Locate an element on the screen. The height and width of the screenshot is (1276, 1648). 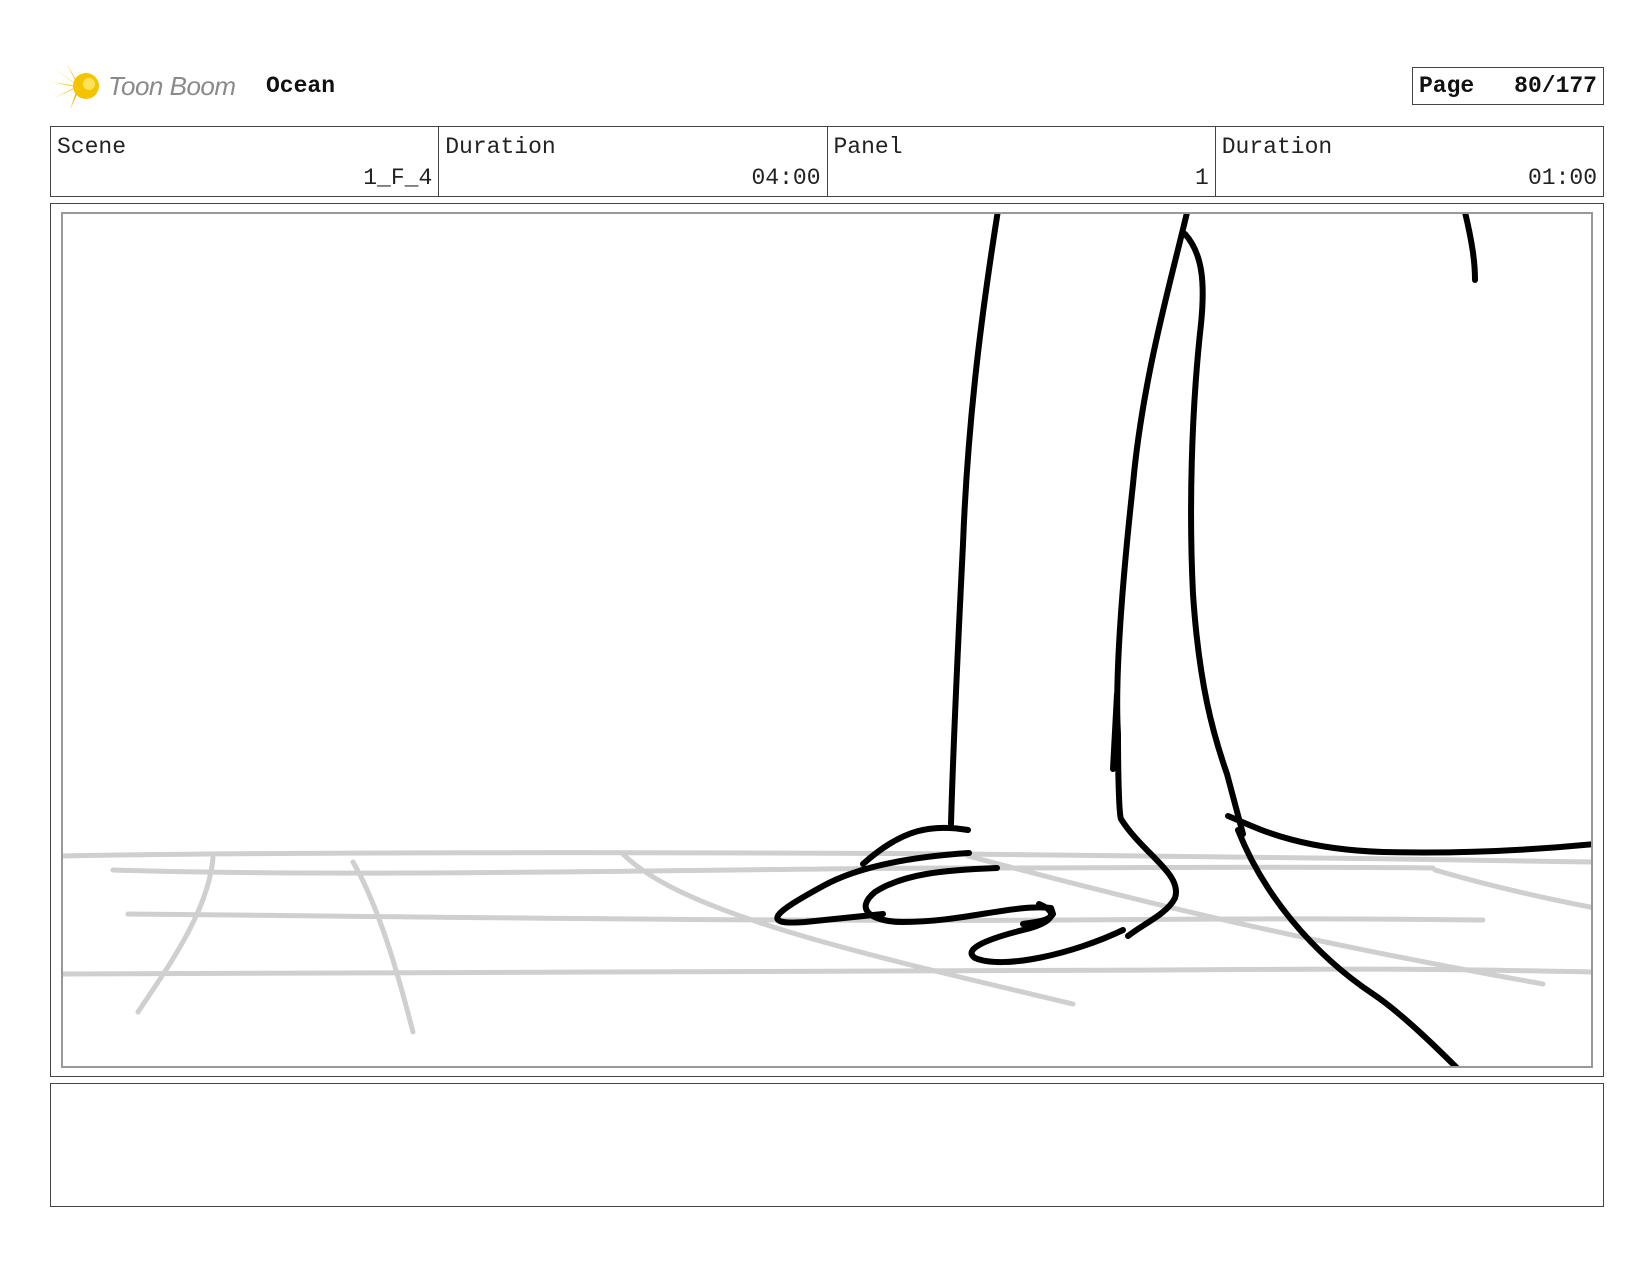
scene-duration-cell: Duration 04:00 is located at coordinates (633, 161).